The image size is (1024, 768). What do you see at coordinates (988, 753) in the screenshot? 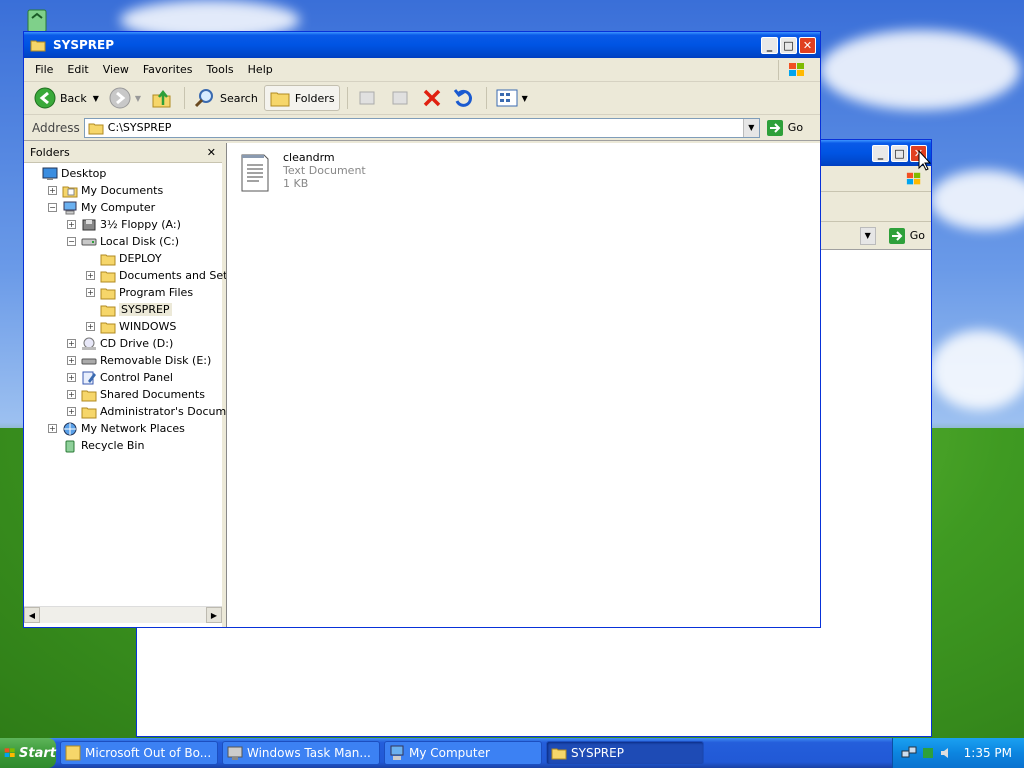
I see `clock: 1:35 PM` at bounding box center [988, 753].